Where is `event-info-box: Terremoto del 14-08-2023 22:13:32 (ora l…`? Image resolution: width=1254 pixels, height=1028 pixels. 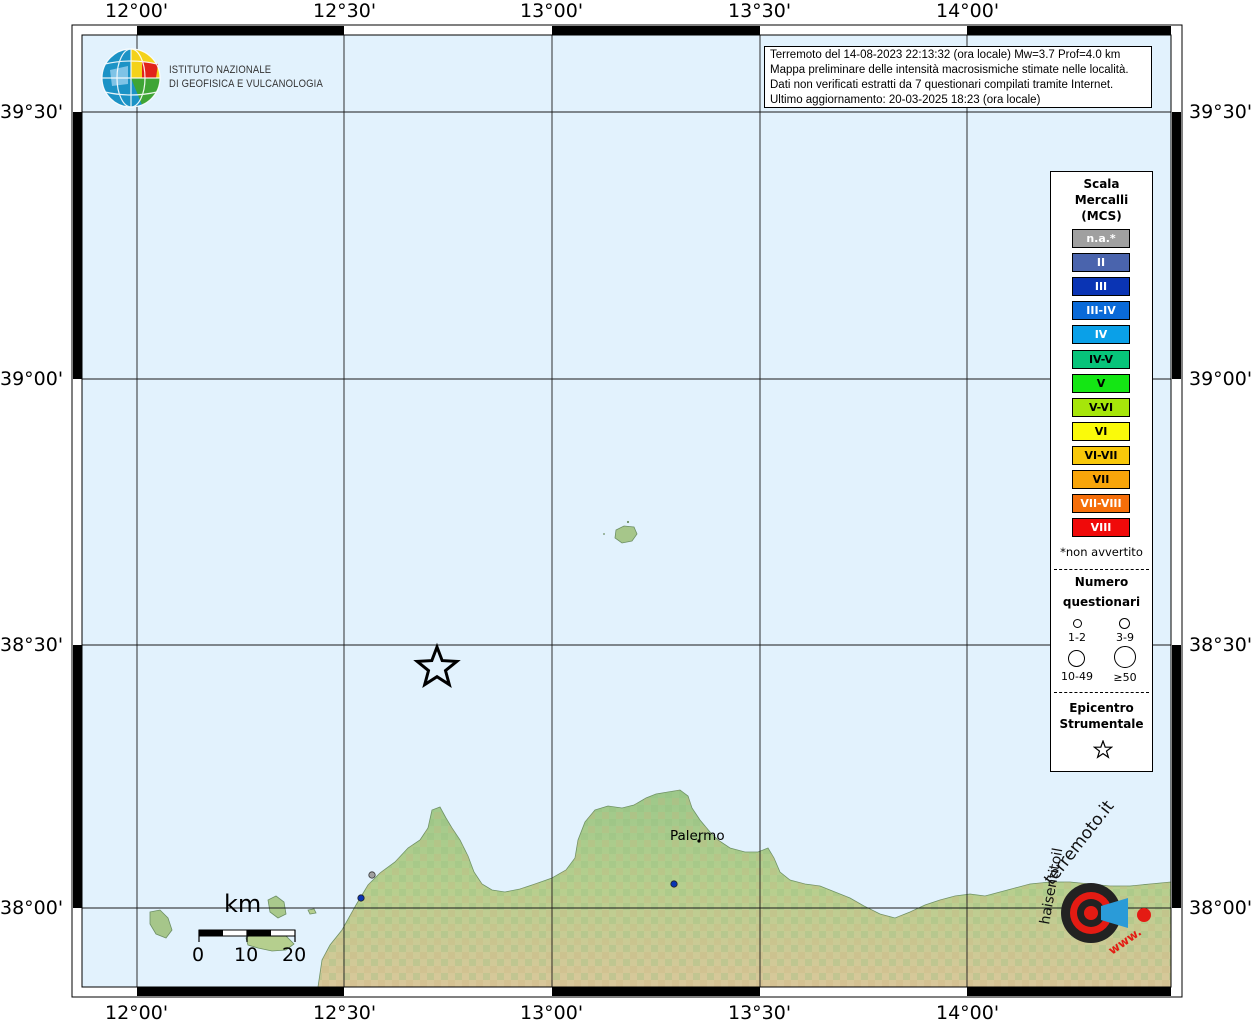 event-info-box: Terremoto del 14-08-2023 22:13:32 (ora l… is located at coordinates (958, 77).